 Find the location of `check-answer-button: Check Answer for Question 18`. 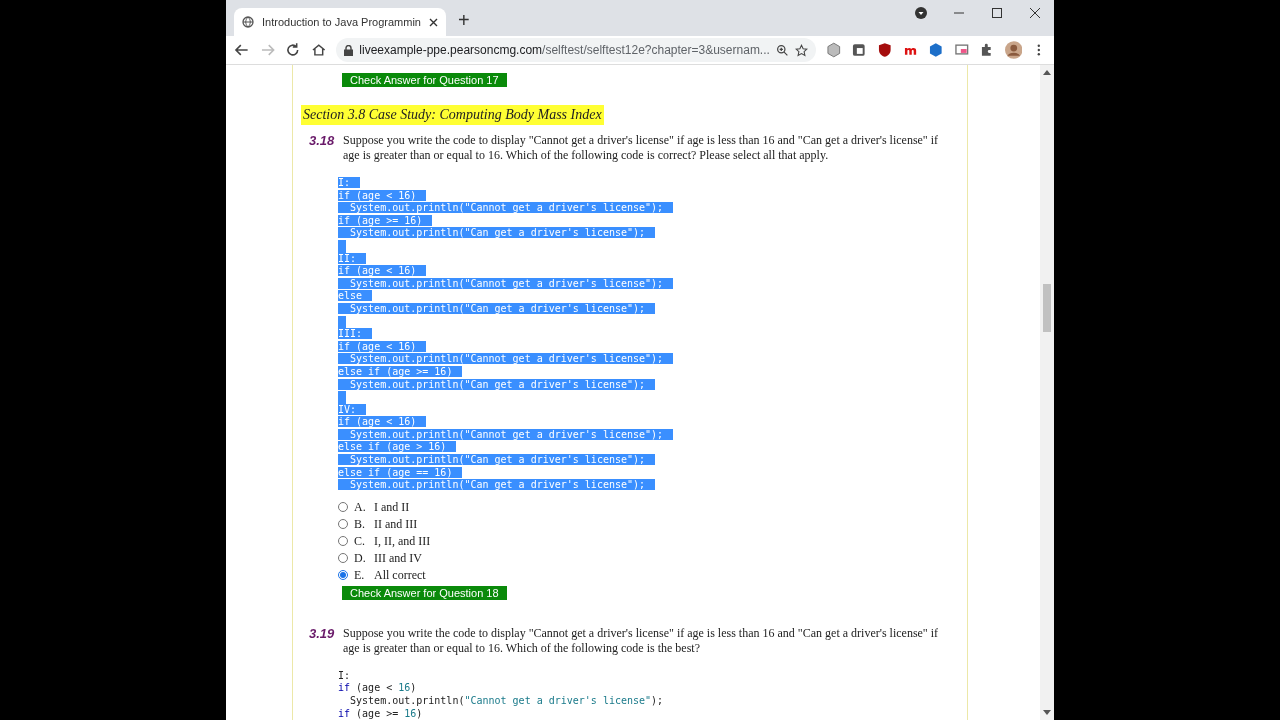

check-answer-button: Check Answer for Question 18 is located at coordinates (424, 592).